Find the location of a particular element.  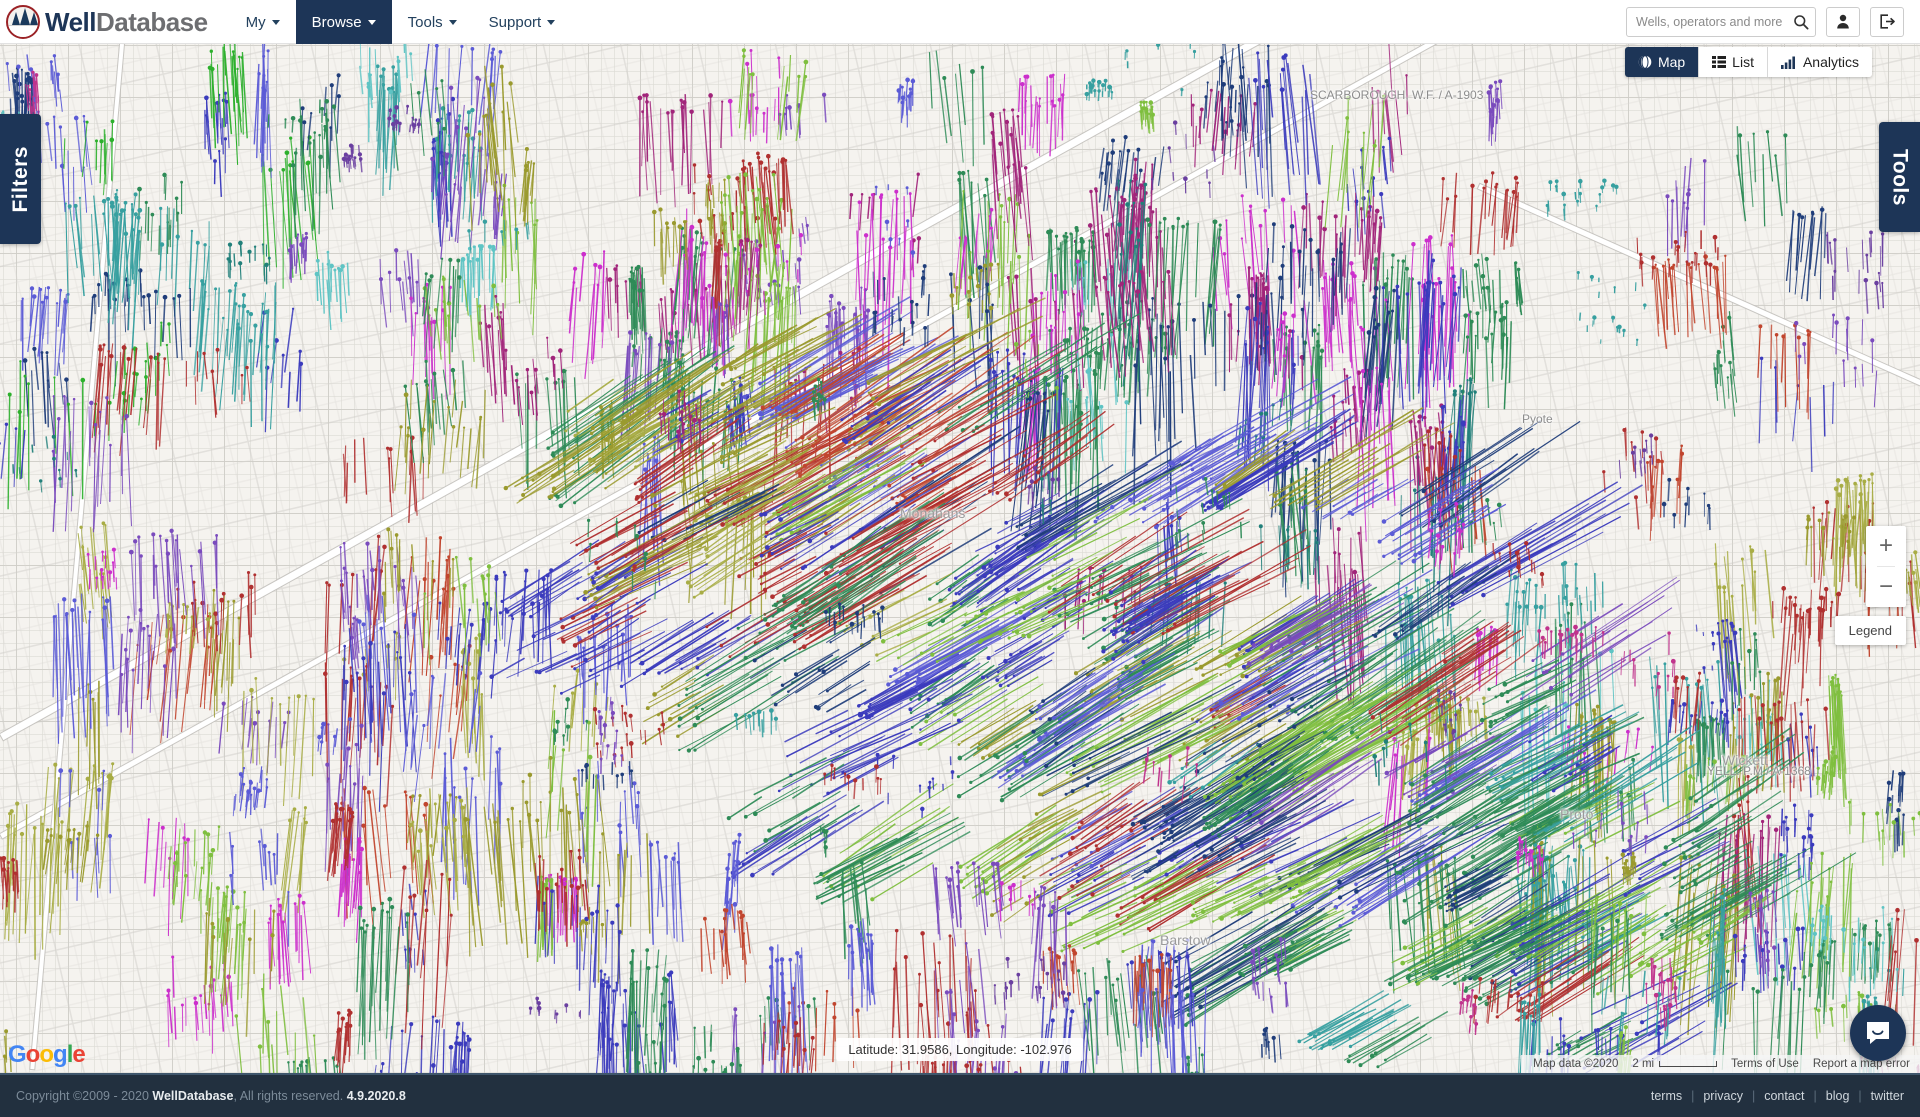

map-data-credit: Map data ©2020 is located at coordinates (1576, 1064).